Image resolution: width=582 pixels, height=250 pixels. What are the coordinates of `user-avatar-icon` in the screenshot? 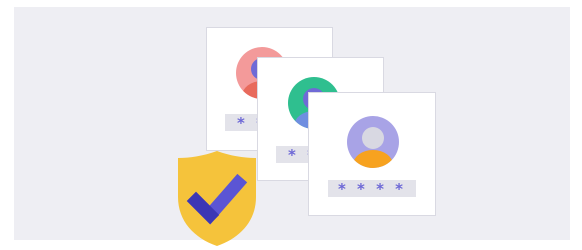 It's located at (373, 142).